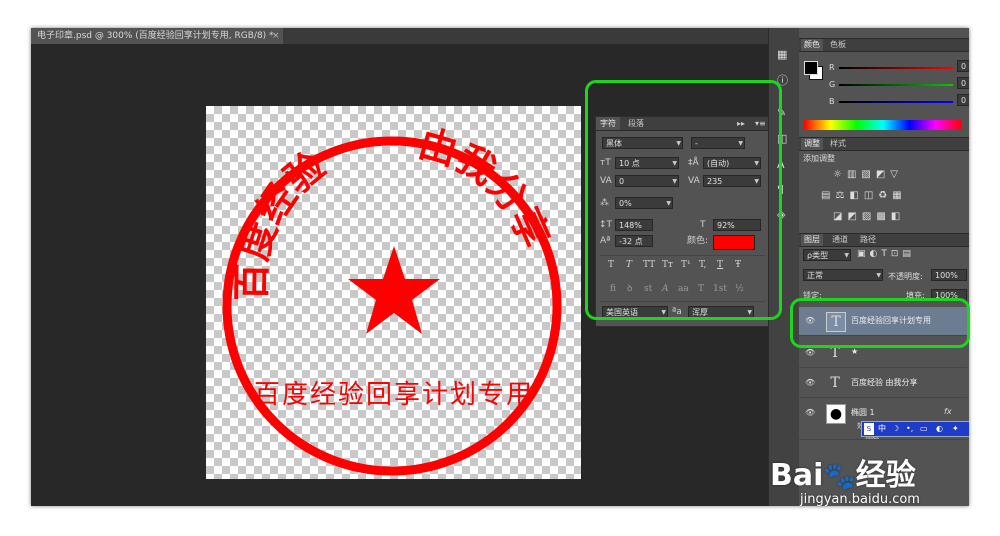 The image size is (1000, 536). Describe the element at coordinates (939, 429) in the screenshot. I see `skin-icon: ◐` at that location.